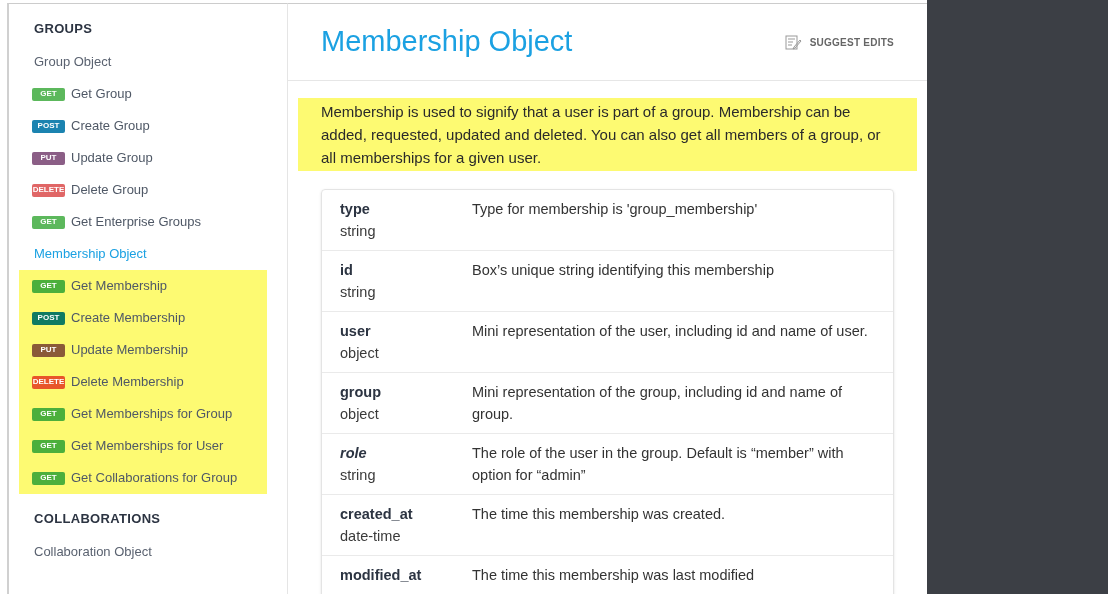 This screenshot has height=594, width=1108. I want to click on field-name: type, so click(355, 209).